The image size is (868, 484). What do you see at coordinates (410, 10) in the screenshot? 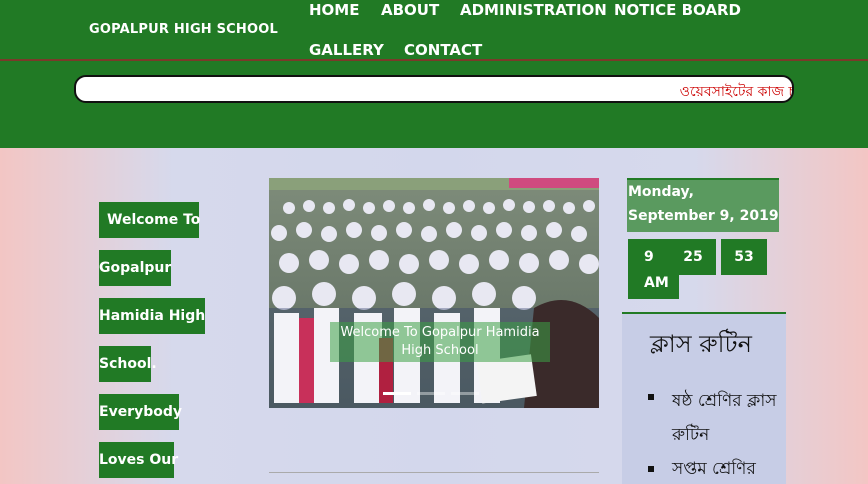
I see `nav-about: ABOUT` at bounding box center [410, 10].